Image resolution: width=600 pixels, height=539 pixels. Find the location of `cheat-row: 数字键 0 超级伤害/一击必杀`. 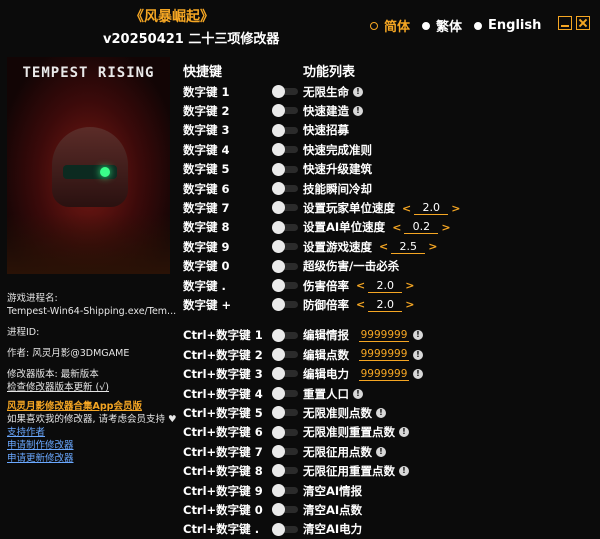

cheat-row: 数字键 0 超级伤害/一击必杀 is located at coordinates (388, 266).